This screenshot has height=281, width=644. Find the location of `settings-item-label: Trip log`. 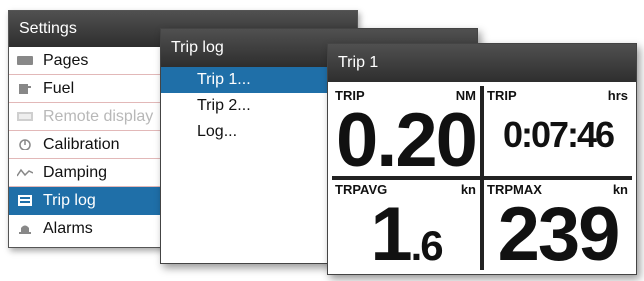

settings-item-label: Trip log is located at coordinates (69, 200).